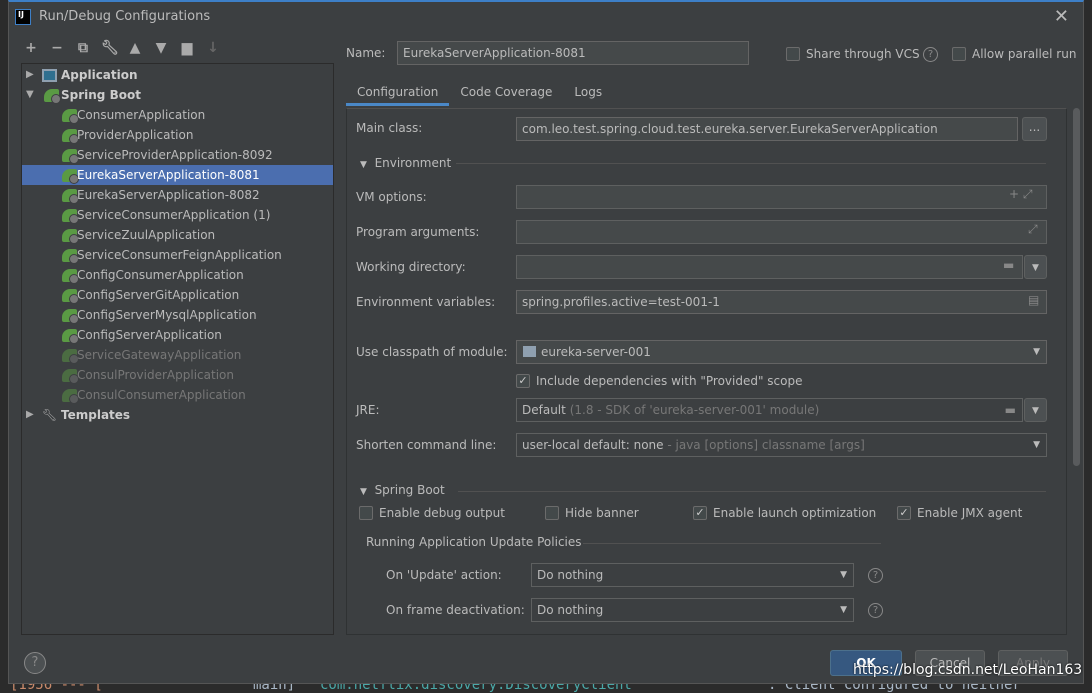  What do you see at coordinates (96, 415) in the screenshot?
I see `tree-group-label: Templates` at bounding box center [96, 415].